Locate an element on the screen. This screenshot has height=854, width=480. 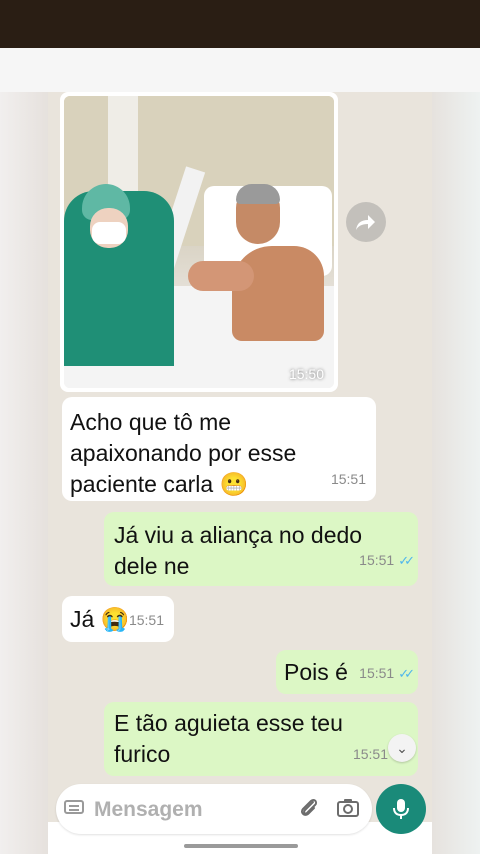
blurred-left-margin is located at coordinates (24, 473).